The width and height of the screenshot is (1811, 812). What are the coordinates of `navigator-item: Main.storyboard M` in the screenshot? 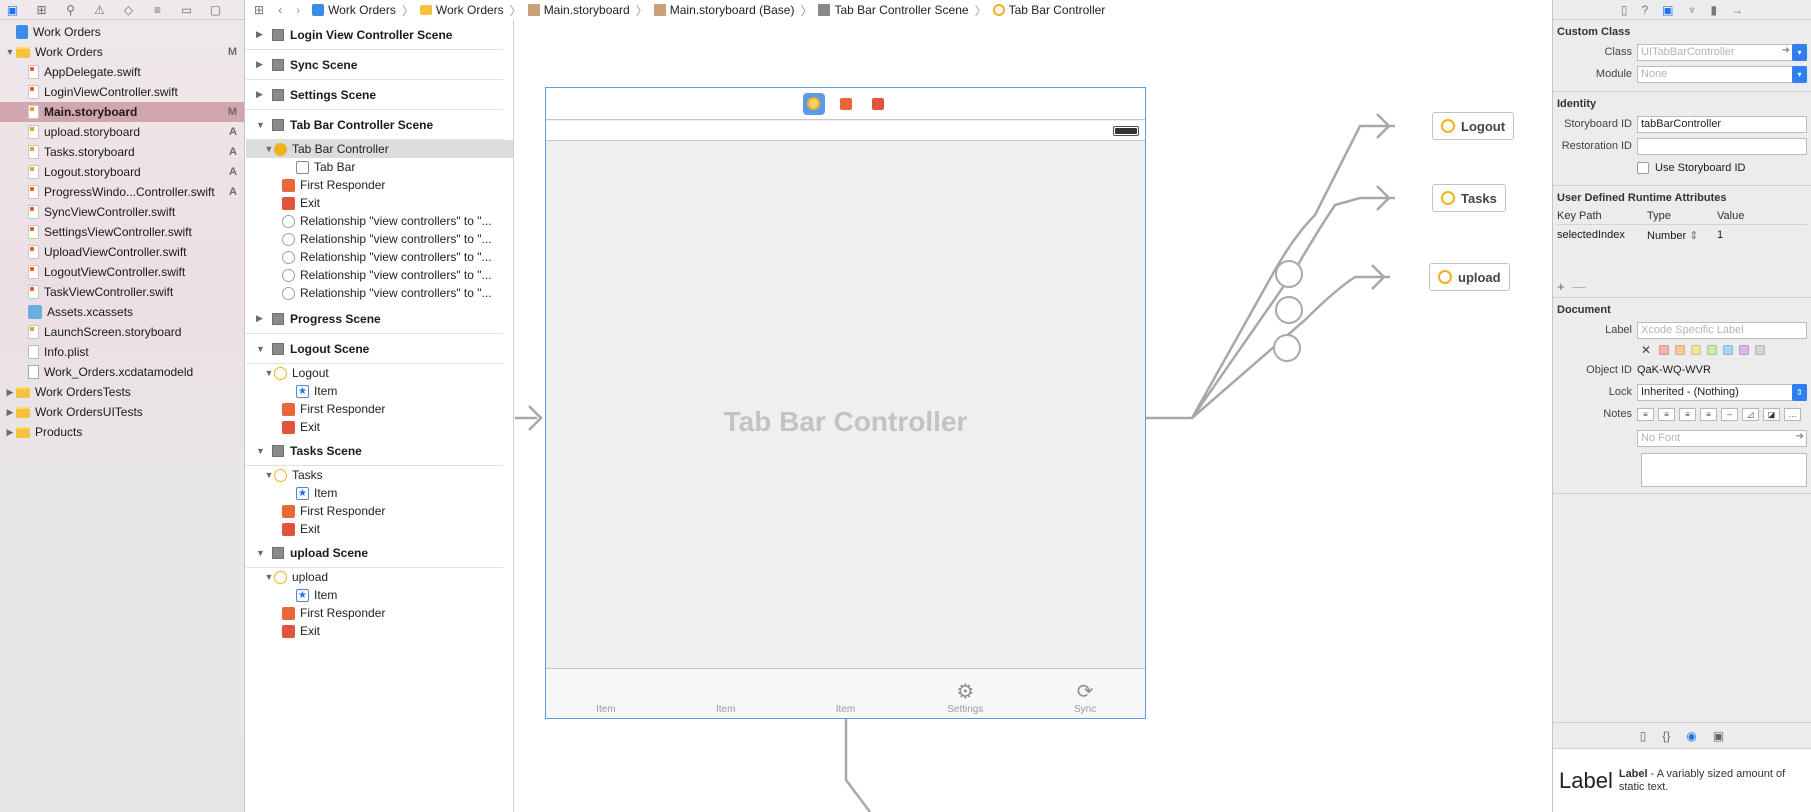 It's located at (122, 112).